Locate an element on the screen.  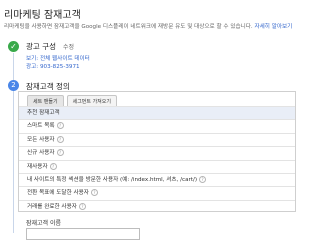
segment-label: 신규 사용자 is located at coordinates (41, 153).